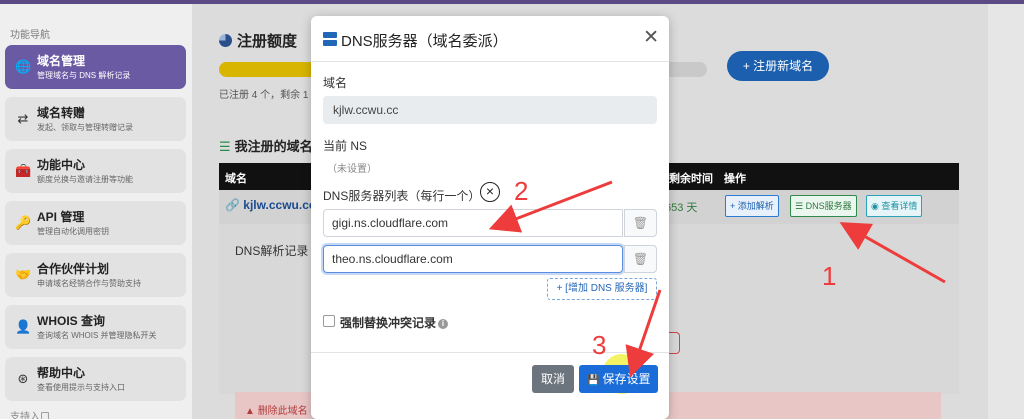 The height and width of the screenshot is (419, 1024). Describe the element at coordinates (473, 223) in the screenshot. I see `ns-input-1: gigi.ns.cloudflare.com` at that location.